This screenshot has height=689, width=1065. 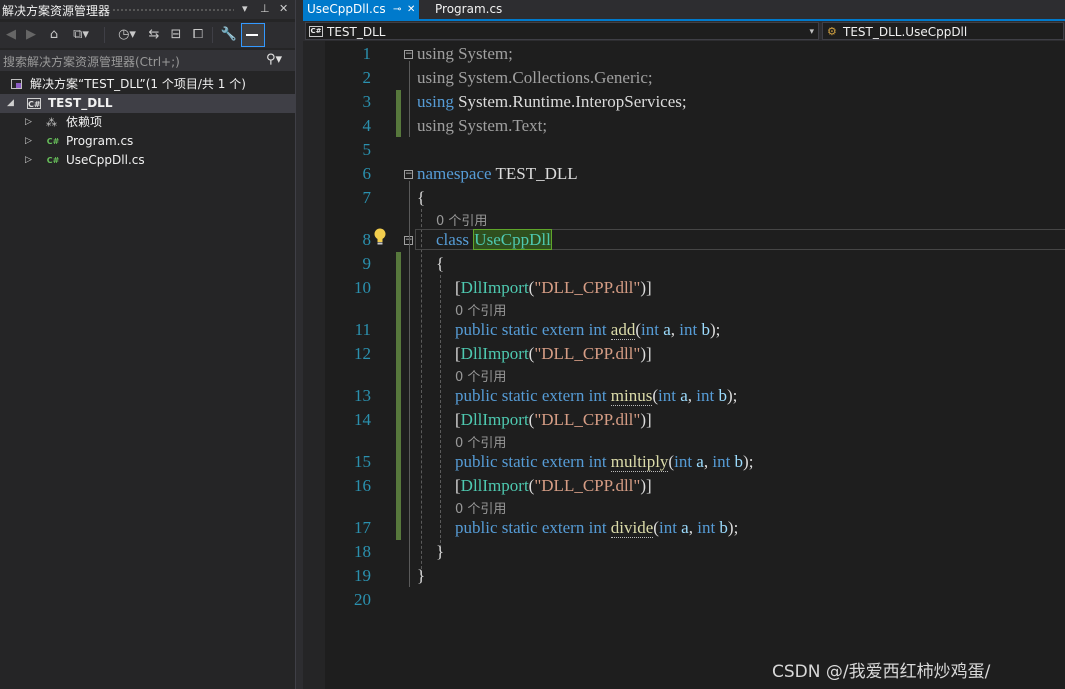 I want to click on lightbulb-icon, so click(x=380, y=237).